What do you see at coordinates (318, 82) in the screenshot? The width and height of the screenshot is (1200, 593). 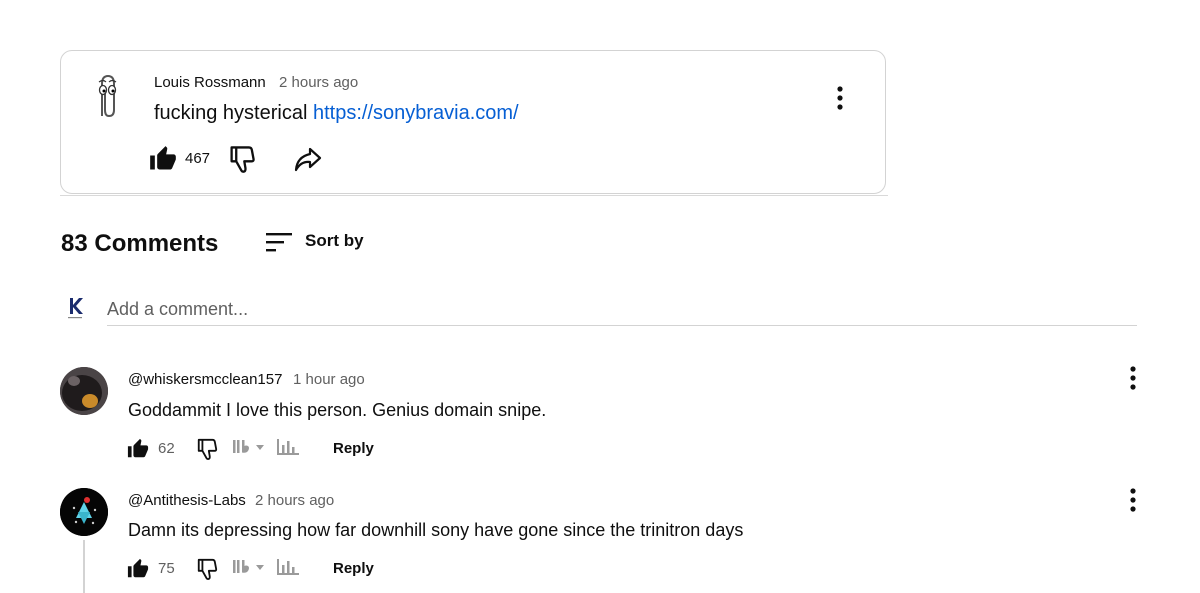 I see `post-time: 2 hours ago` at bounding box center [318, 82].